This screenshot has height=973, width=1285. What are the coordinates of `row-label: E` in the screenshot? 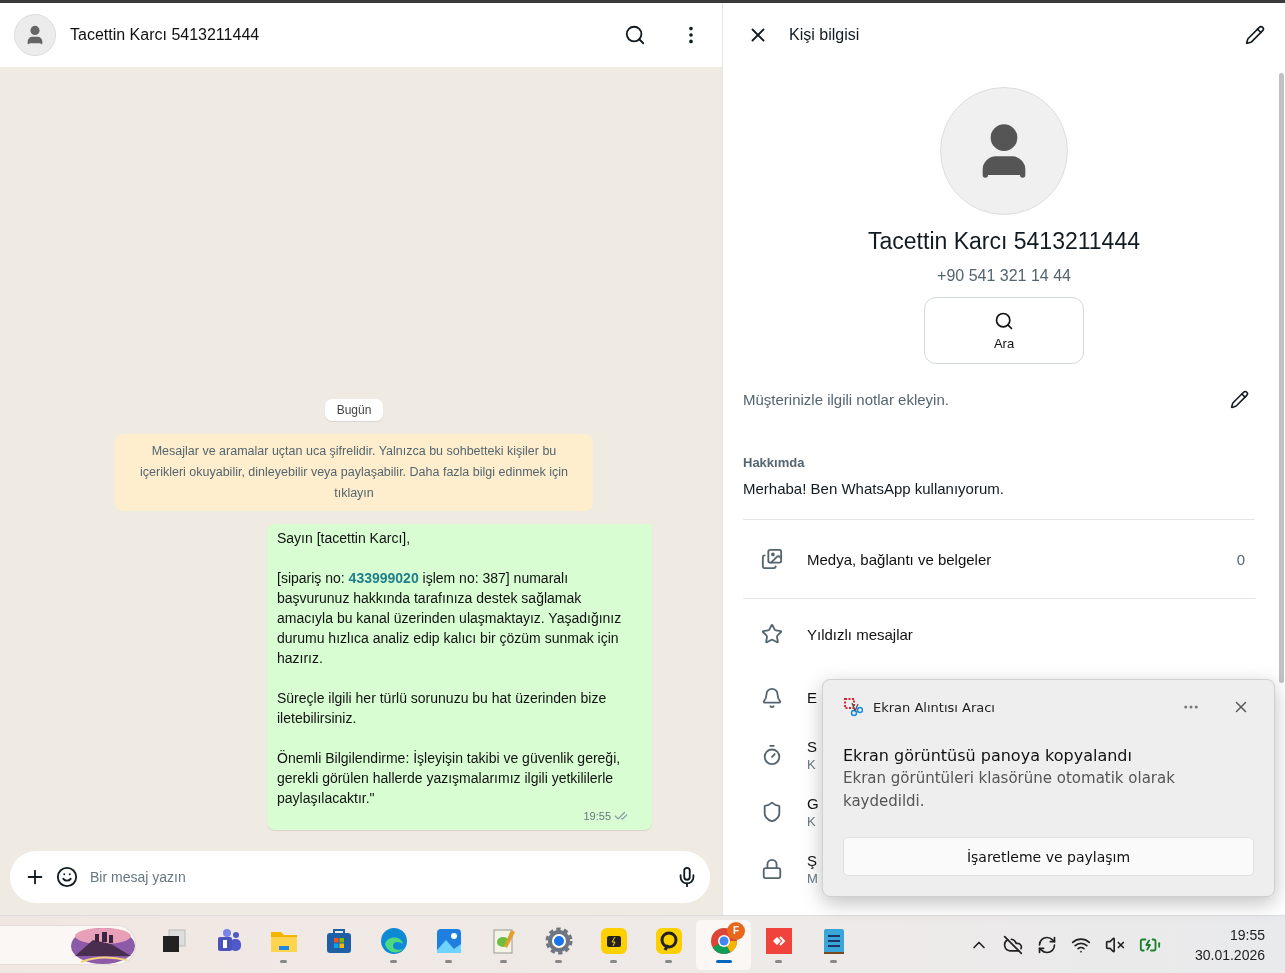 It's located at (812, 697).